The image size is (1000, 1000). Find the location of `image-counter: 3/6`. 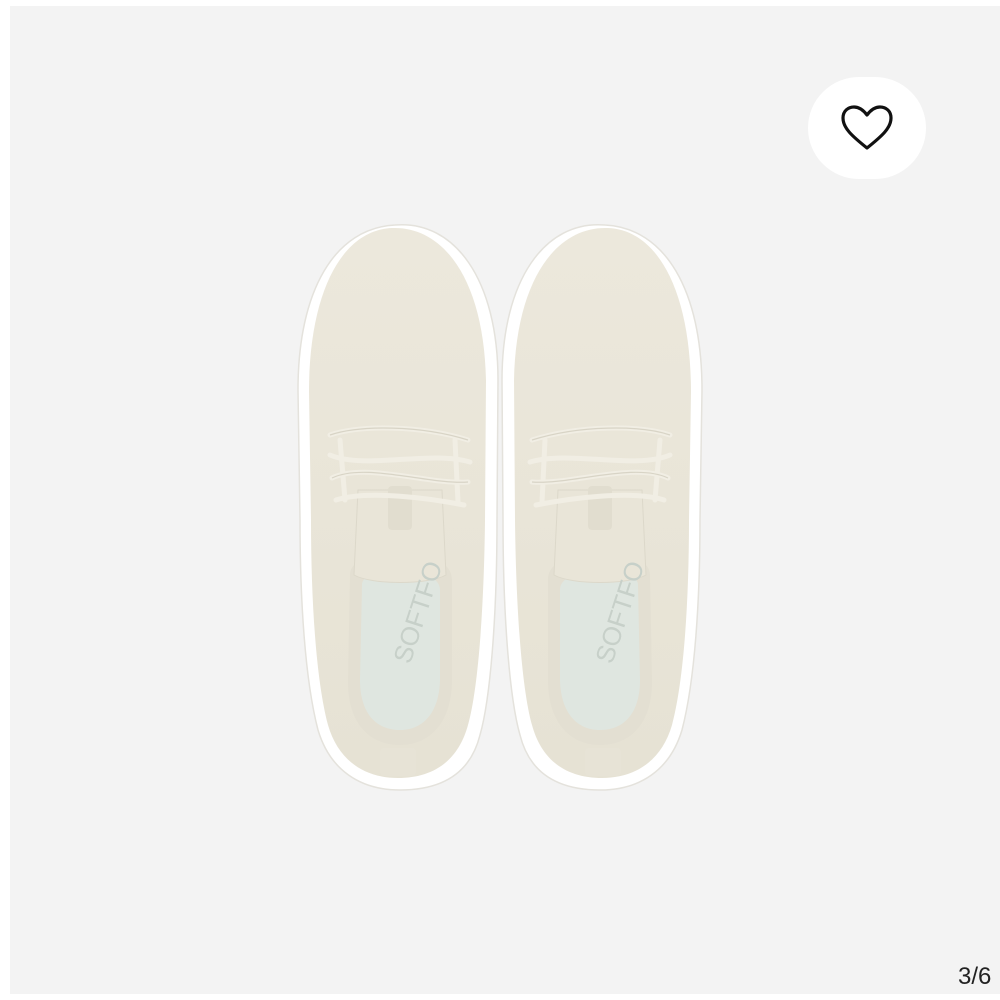

image-counter: 3/6 is located at coordinates (975, 976).